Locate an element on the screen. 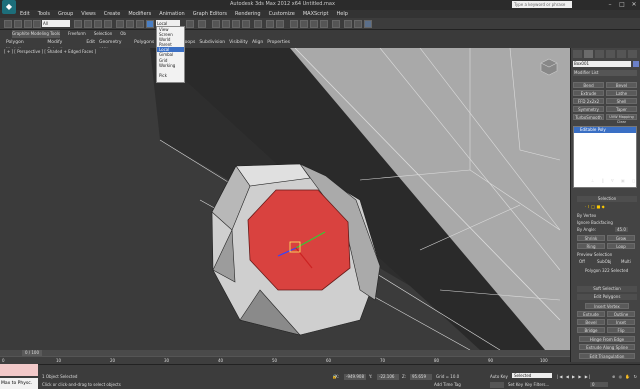 The image size is (640, 389). hinge-from-edge-button: Hinge From Edge is located at coordinates (607, 339).